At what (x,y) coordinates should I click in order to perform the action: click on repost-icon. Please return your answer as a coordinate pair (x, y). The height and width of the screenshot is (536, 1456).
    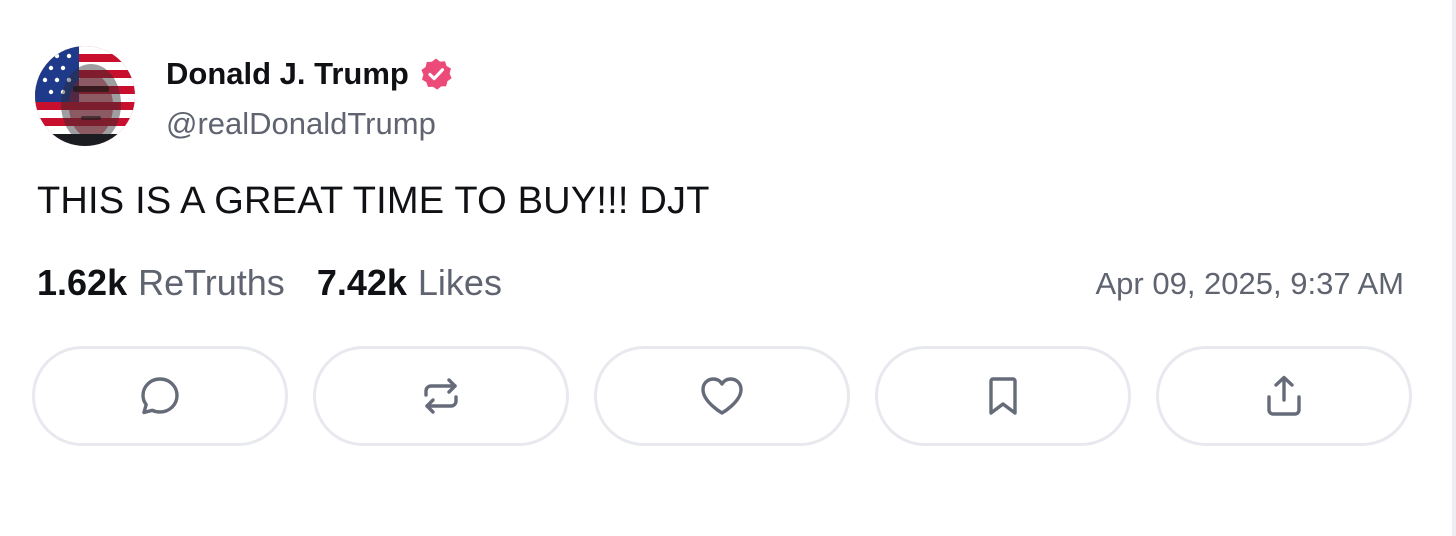
    Looking at the image, I should click on (441, 396).